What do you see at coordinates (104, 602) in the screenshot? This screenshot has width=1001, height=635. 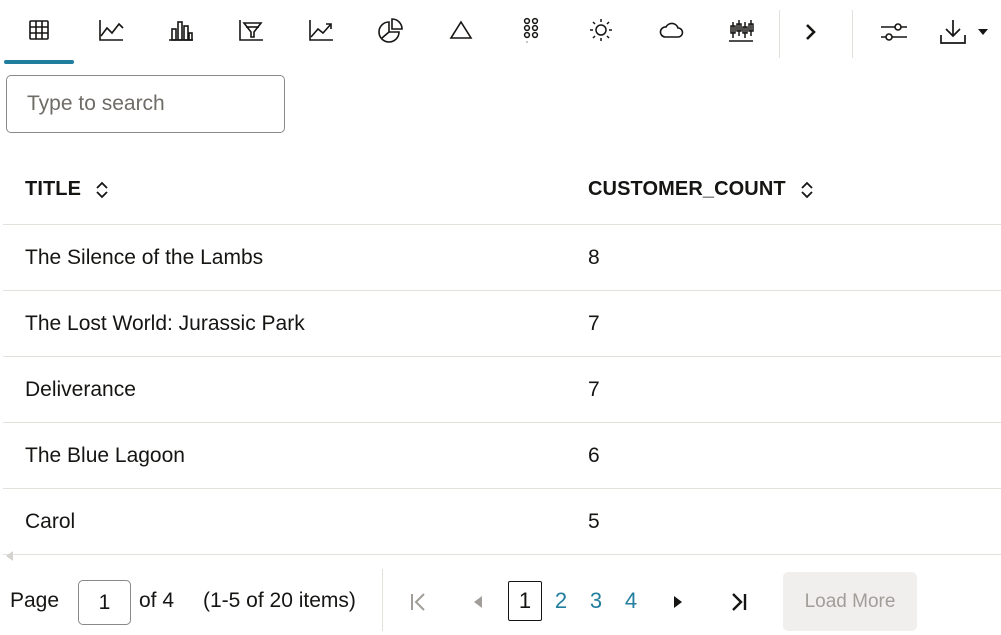 I see `page-number-input` at bounding box center [104, 602].